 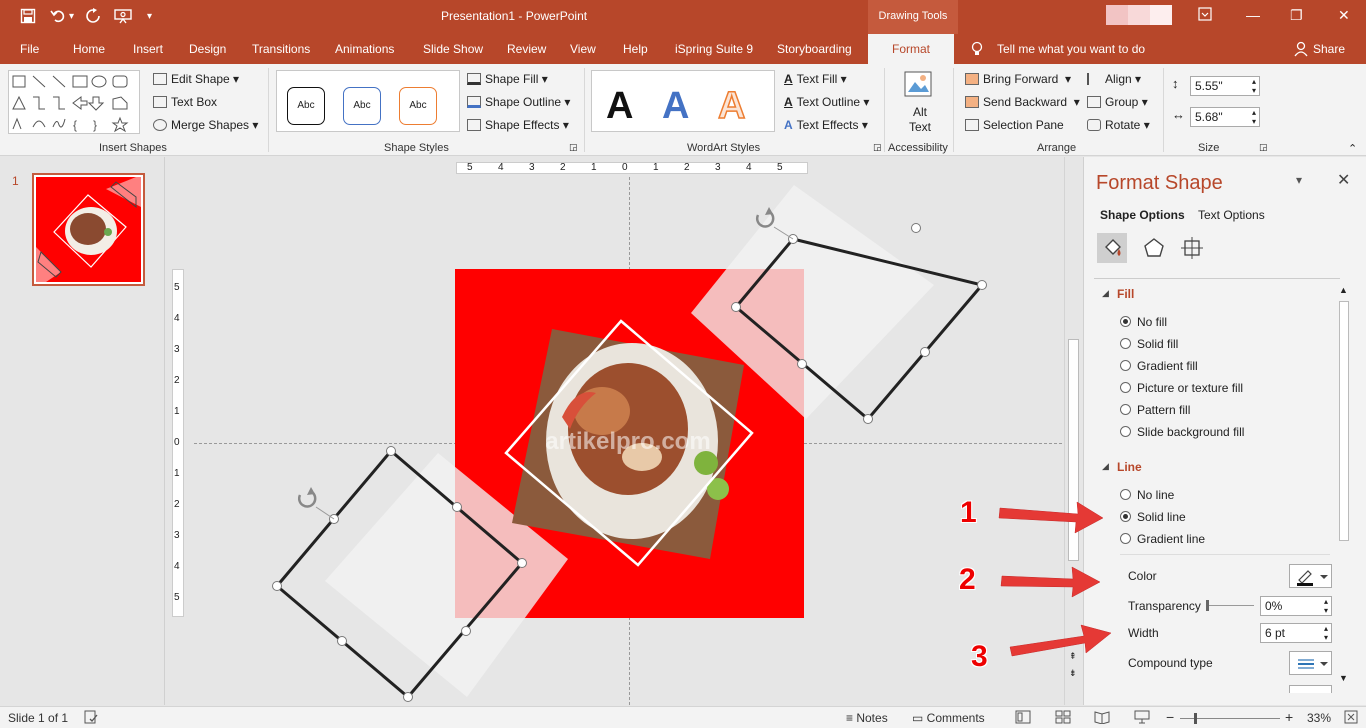 I want to click on fill-option-pattern-fill: Pattern fill, so click(x=1155, y=410).